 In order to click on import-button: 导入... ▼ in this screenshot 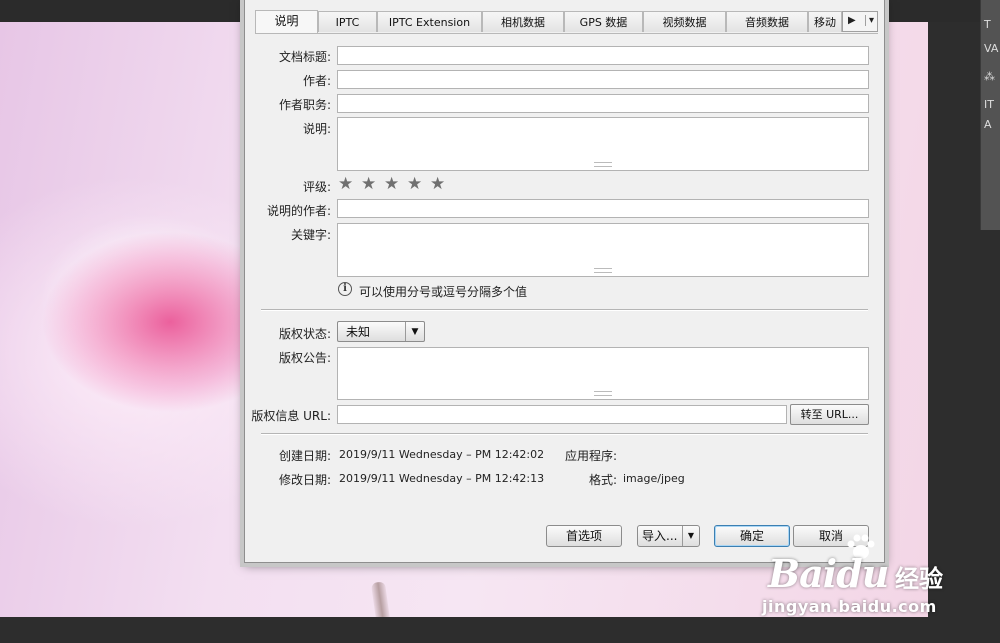, I will do `click(668, 536)`.